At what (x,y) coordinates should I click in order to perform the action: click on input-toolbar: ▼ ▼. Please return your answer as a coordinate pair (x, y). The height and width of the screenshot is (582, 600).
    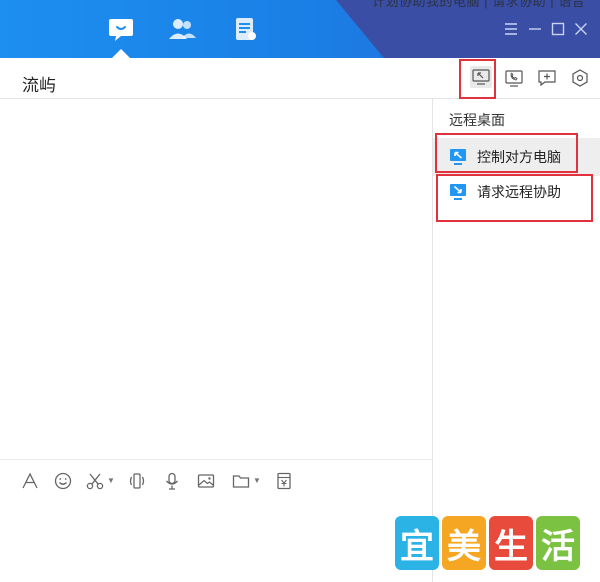
    Looking at the image, I should click on (216, 481).